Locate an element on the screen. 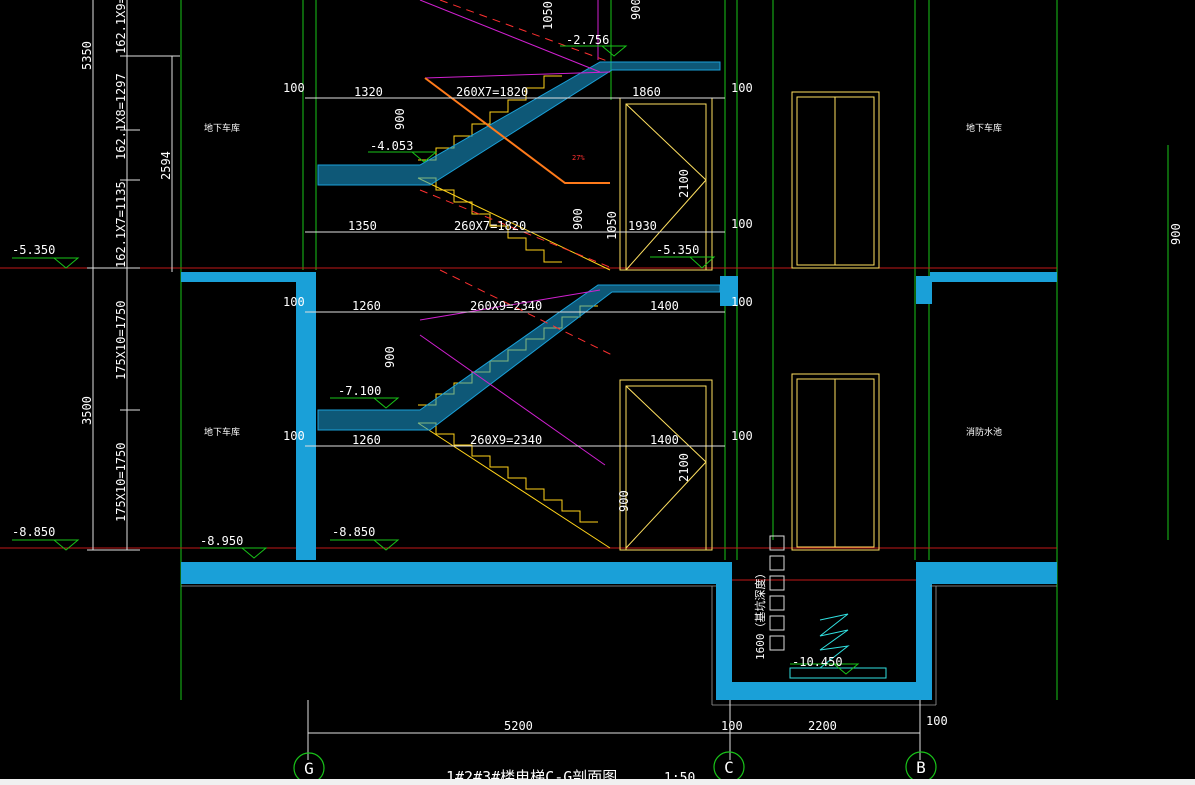  level-text: -7.100 is located at coordinates (359, 391).